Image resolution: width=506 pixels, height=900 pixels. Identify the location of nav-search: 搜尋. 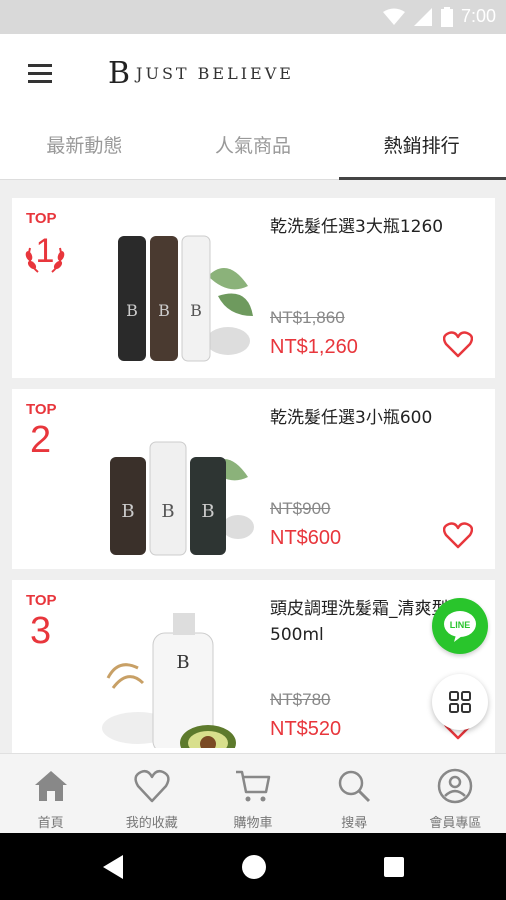
(354, 793).